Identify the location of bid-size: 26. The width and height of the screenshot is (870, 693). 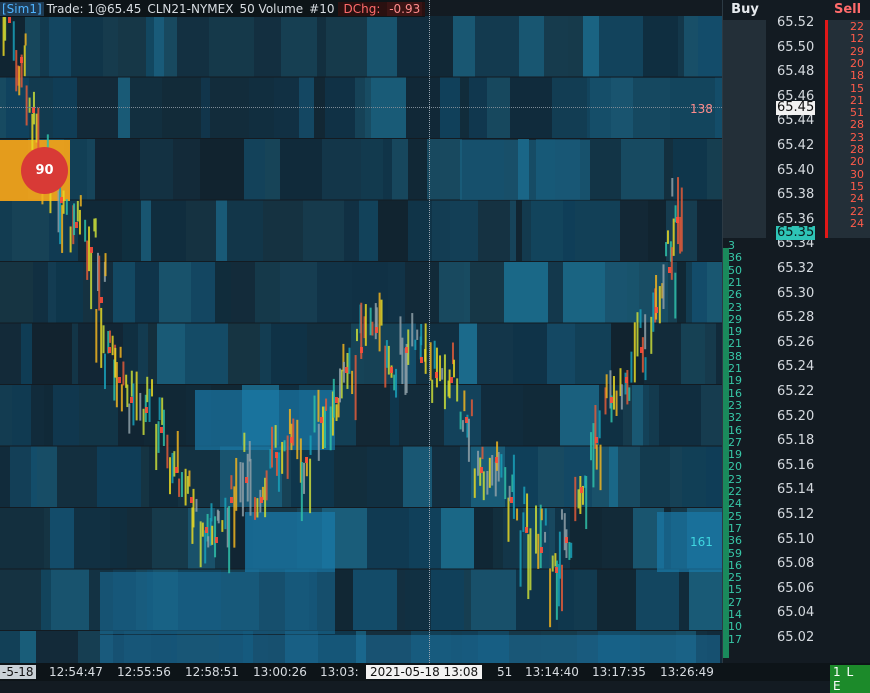
(735, 295).